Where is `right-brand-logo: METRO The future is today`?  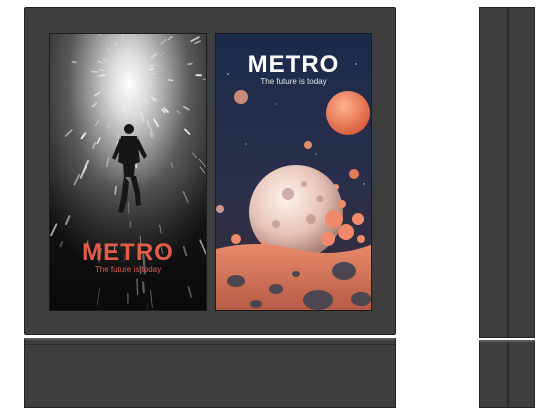 right-brand-logo: METRO The future is today is located at coordinates (293, 69).